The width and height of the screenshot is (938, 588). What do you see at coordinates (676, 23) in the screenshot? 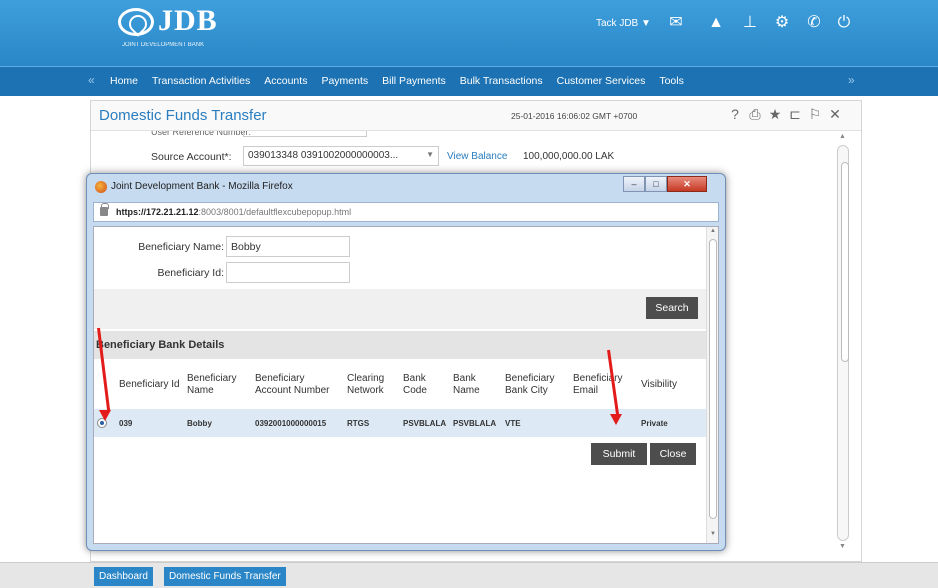
I see `mail-icon: ✉` at bounding box center [676, 23].